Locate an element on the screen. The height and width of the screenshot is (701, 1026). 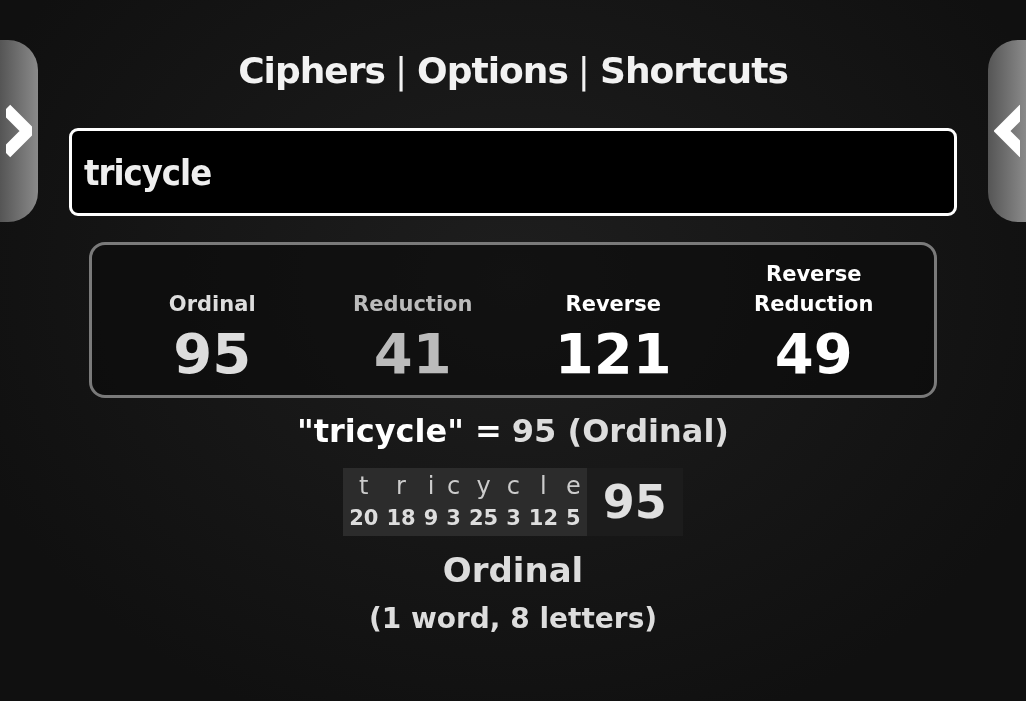
nav-link: Options is located at coordinates (492, 70).